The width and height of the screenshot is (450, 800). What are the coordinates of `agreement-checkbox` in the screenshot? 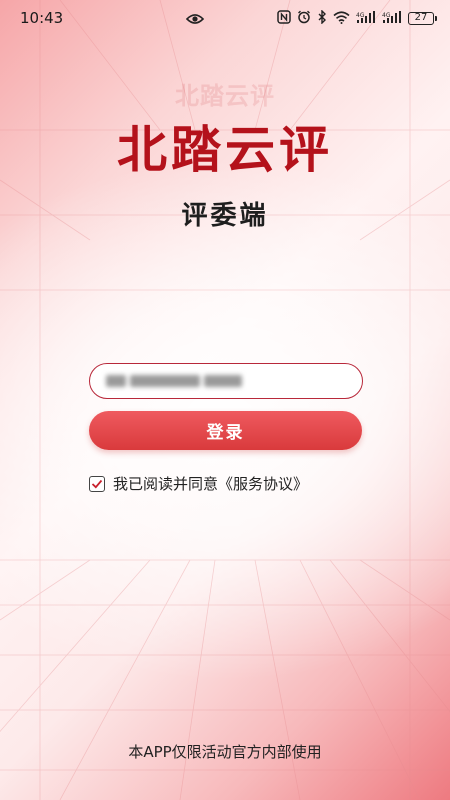 It's located at (97, 483).